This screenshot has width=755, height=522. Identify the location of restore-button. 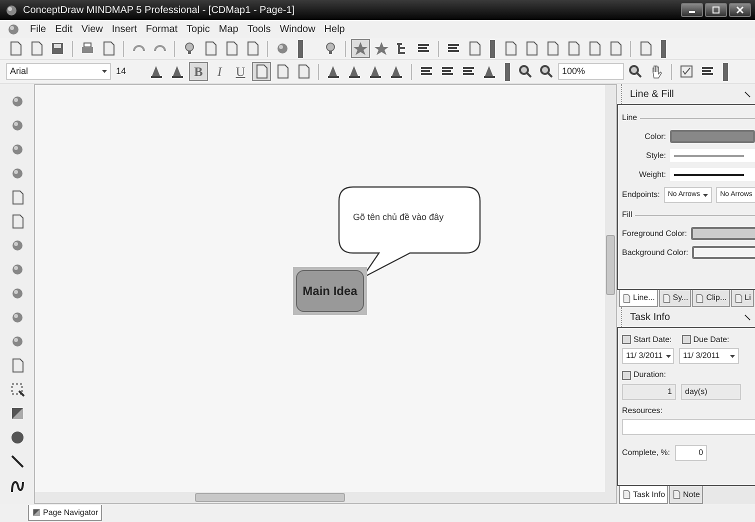
(716, 10).